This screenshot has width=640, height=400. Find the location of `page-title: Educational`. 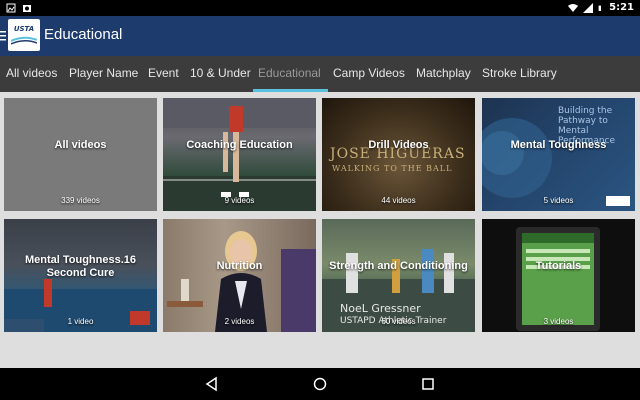

page-title: Educational is located at coordinates (83, 34).